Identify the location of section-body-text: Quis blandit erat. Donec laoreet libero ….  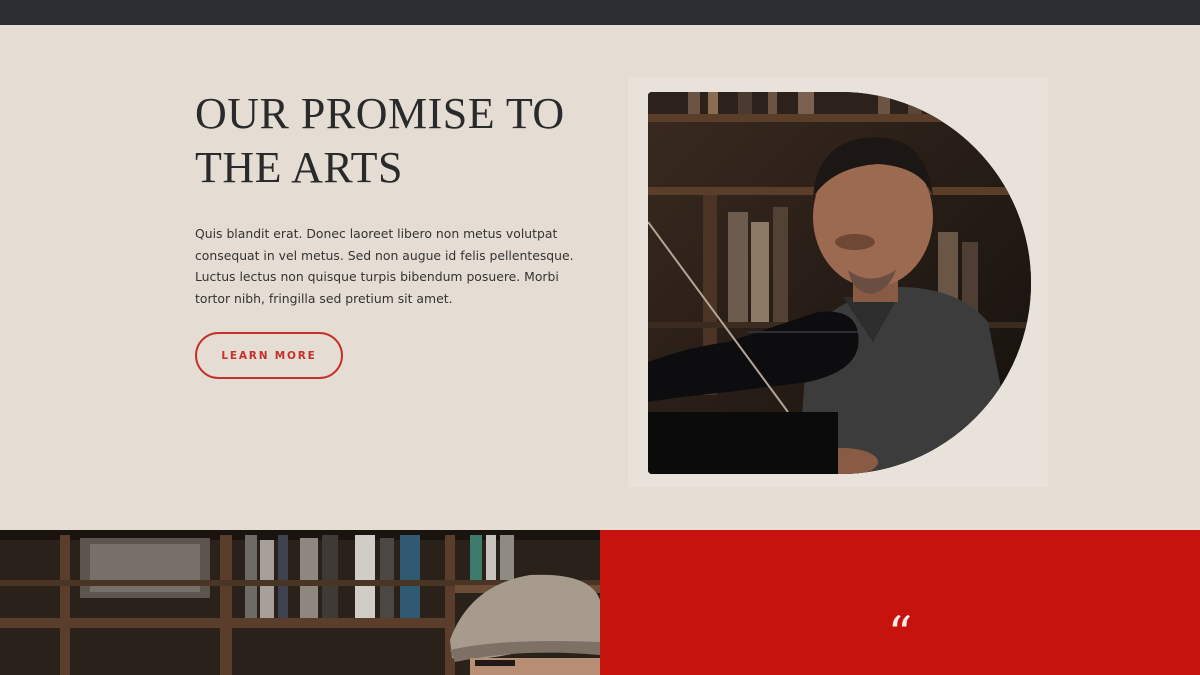
(384, 266).